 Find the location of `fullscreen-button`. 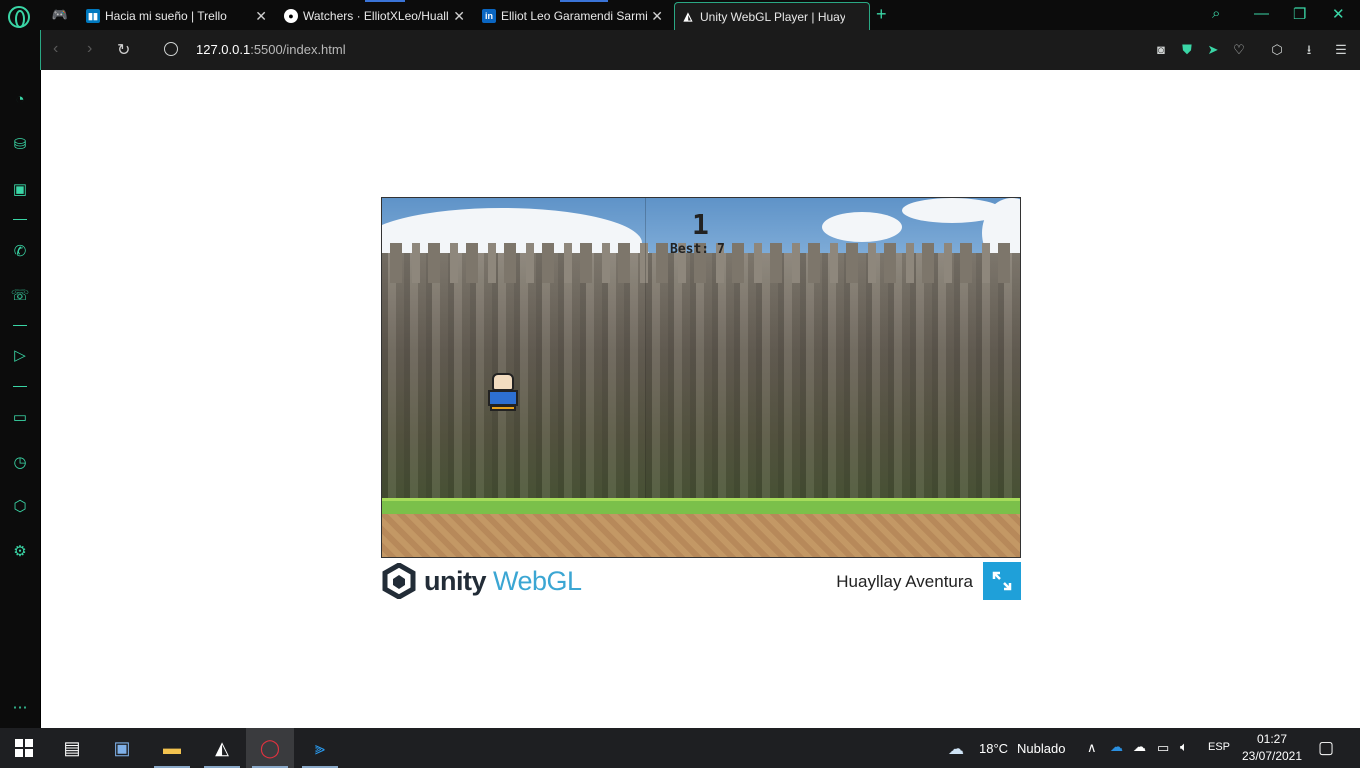

fullscreen-button is located at coordinates (1002, 581).